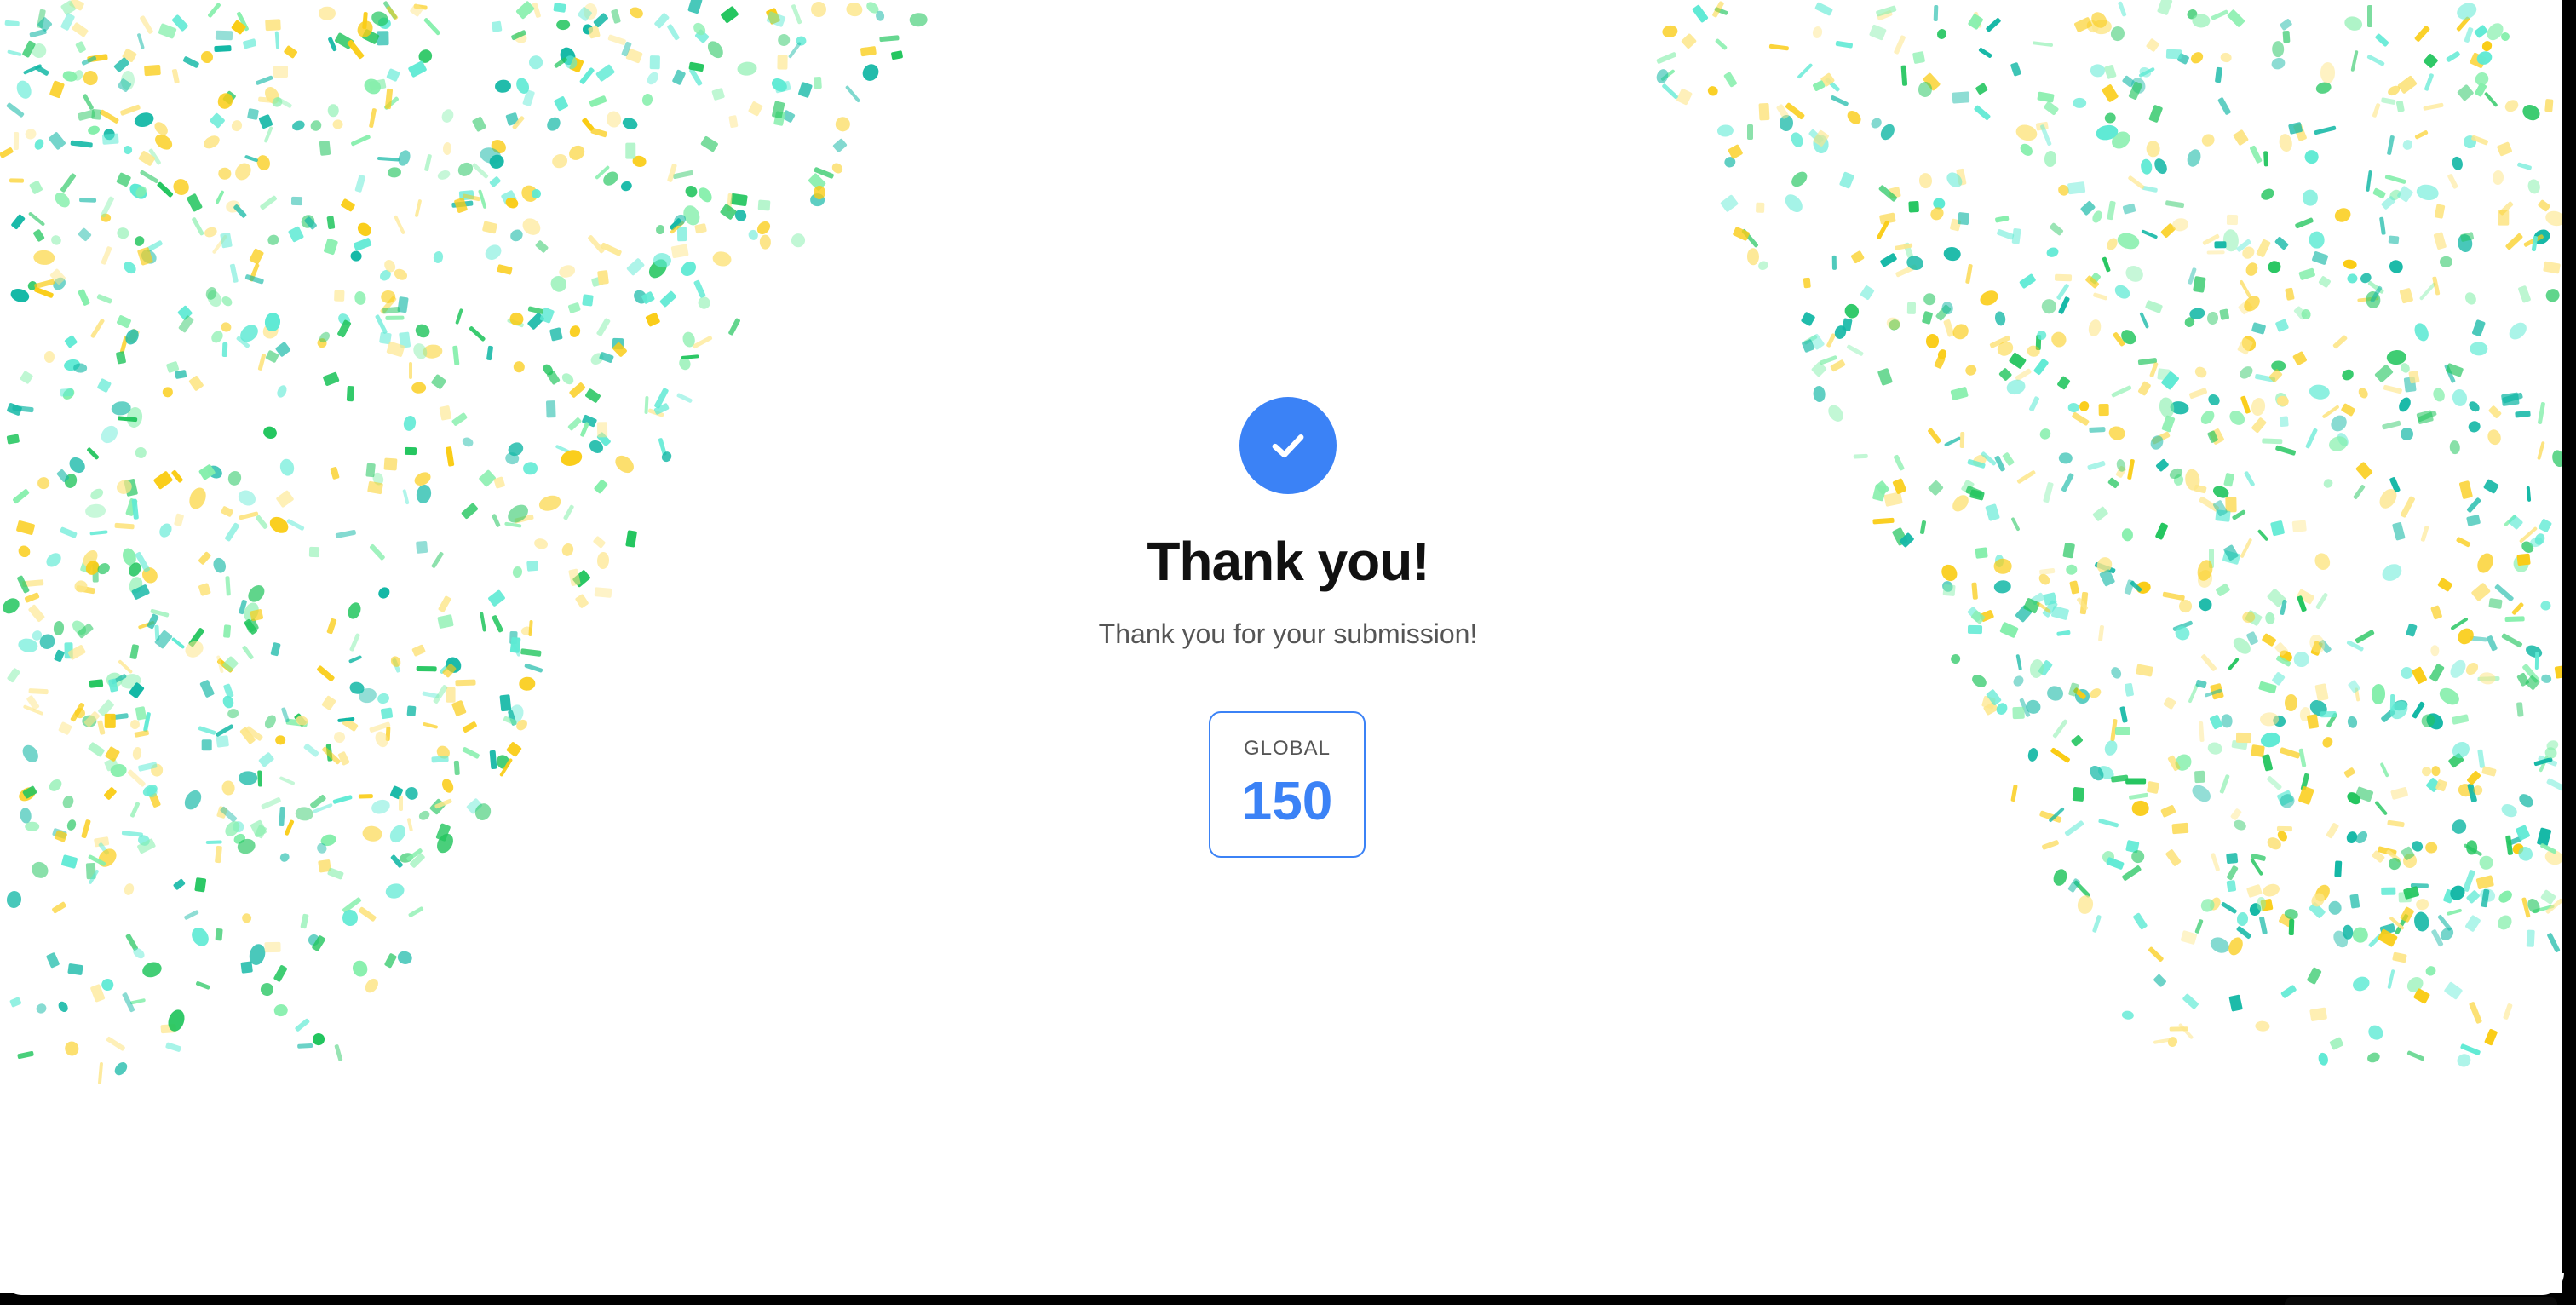 This screenshot has width=2576, height=1305. Describe the element at coordinates (1288, 633) in the screenshot. I see `success-message: Thank you for your submission!` at that location.